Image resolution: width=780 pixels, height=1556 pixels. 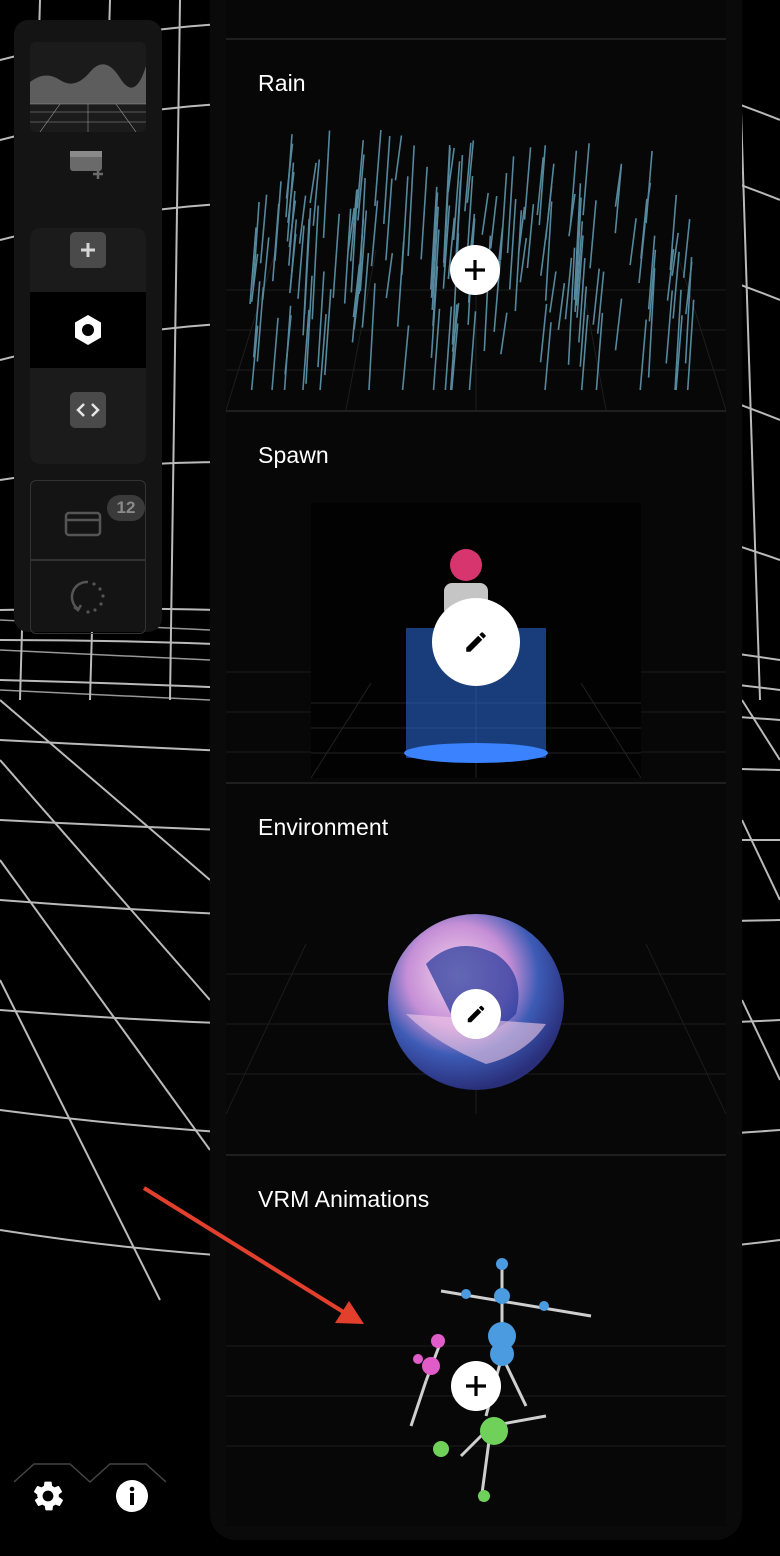 I want to click on code-icon, so click(x=88, y=410).